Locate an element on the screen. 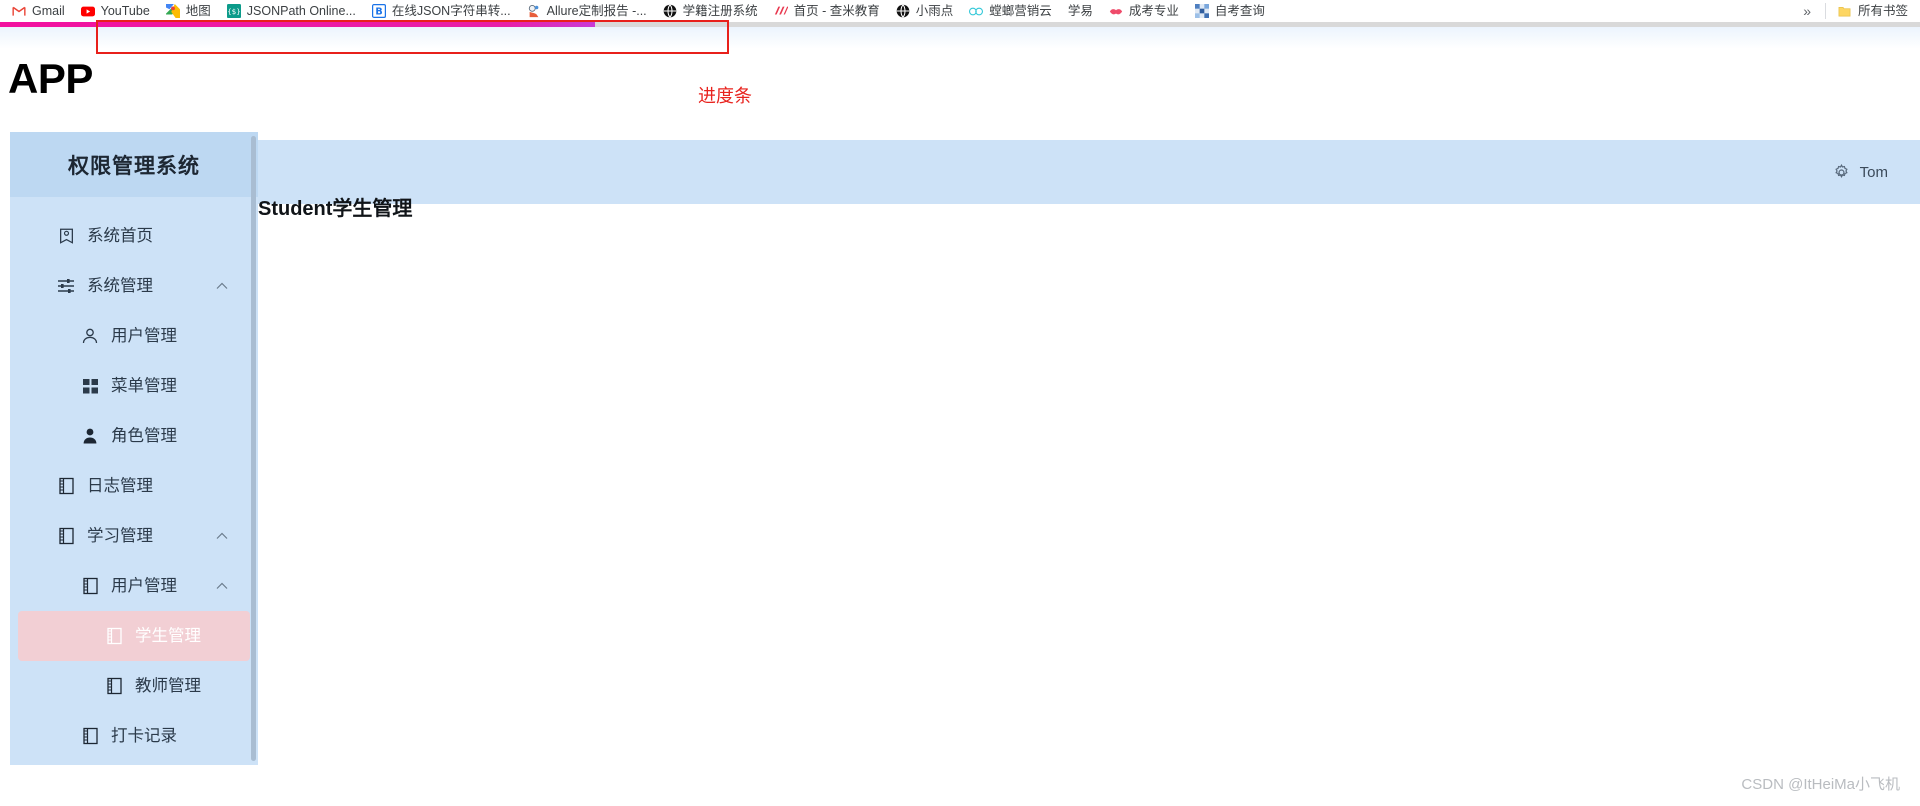 This screenshot has width=1920, height=806. sidebar-item-label: 系统首页 is located at coordinates (120, 235).